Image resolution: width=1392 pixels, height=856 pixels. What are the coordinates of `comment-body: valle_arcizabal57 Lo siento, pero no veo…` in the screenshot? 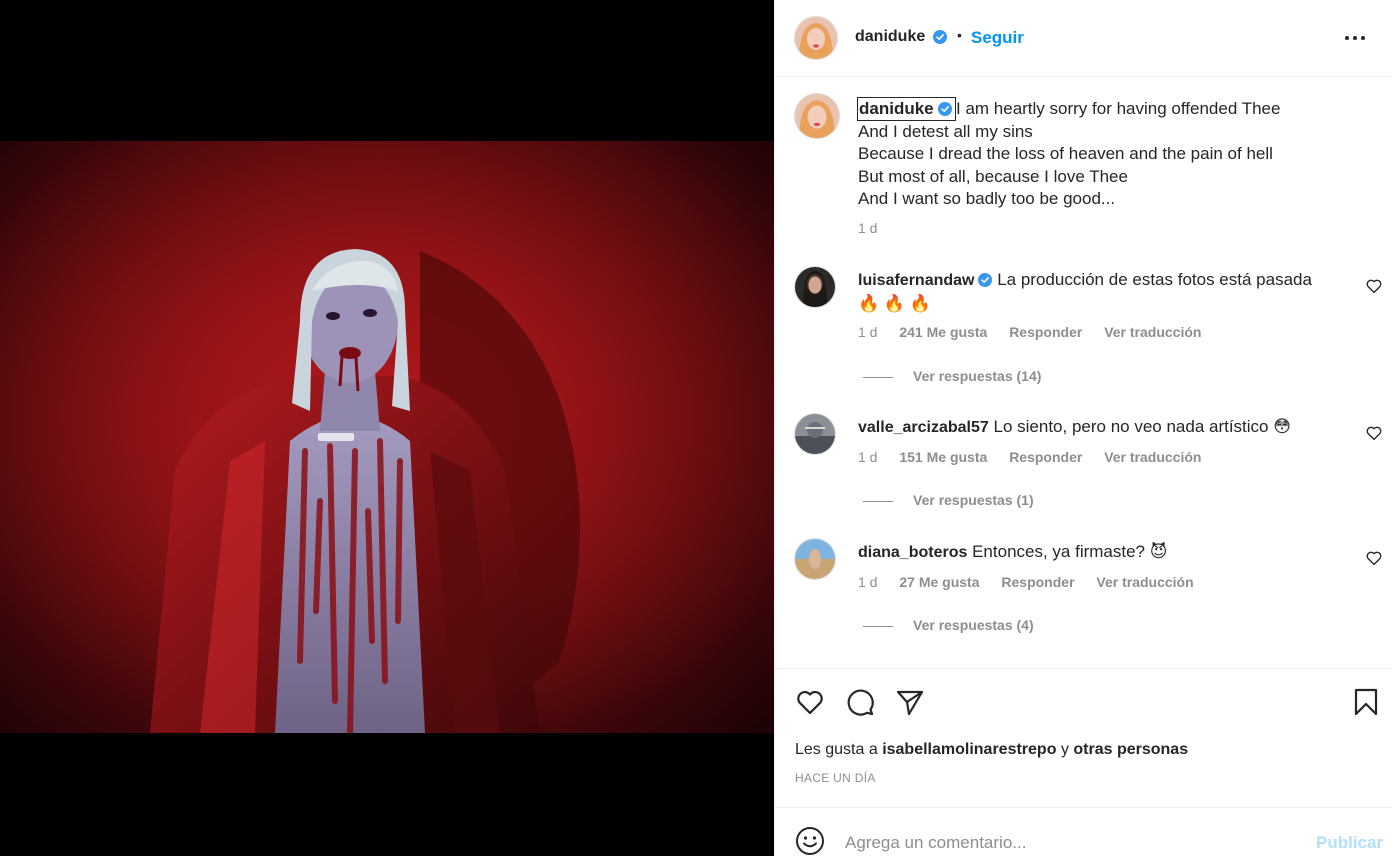 It's located at (1093, 427).